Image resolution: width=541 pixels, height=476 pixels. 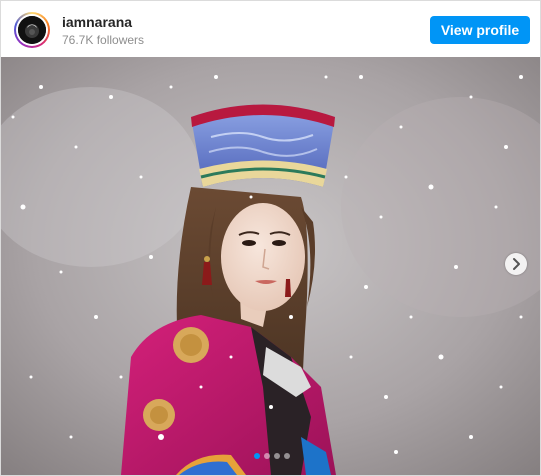 I want to click on chevron-right-icon, so click(x=516, y=264).